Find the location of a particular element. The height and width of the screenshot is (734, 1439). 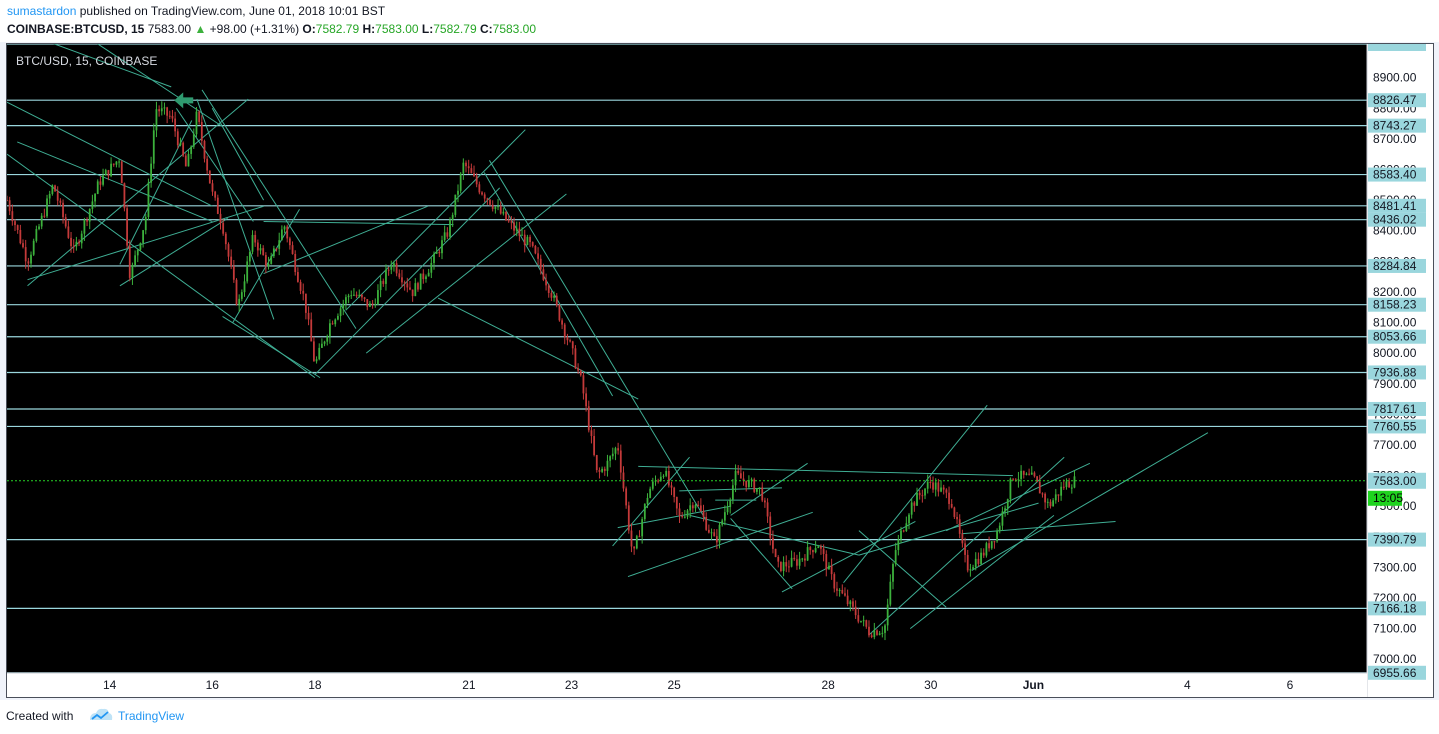

author-link: sumastardon is located at coordinates (41, 11).